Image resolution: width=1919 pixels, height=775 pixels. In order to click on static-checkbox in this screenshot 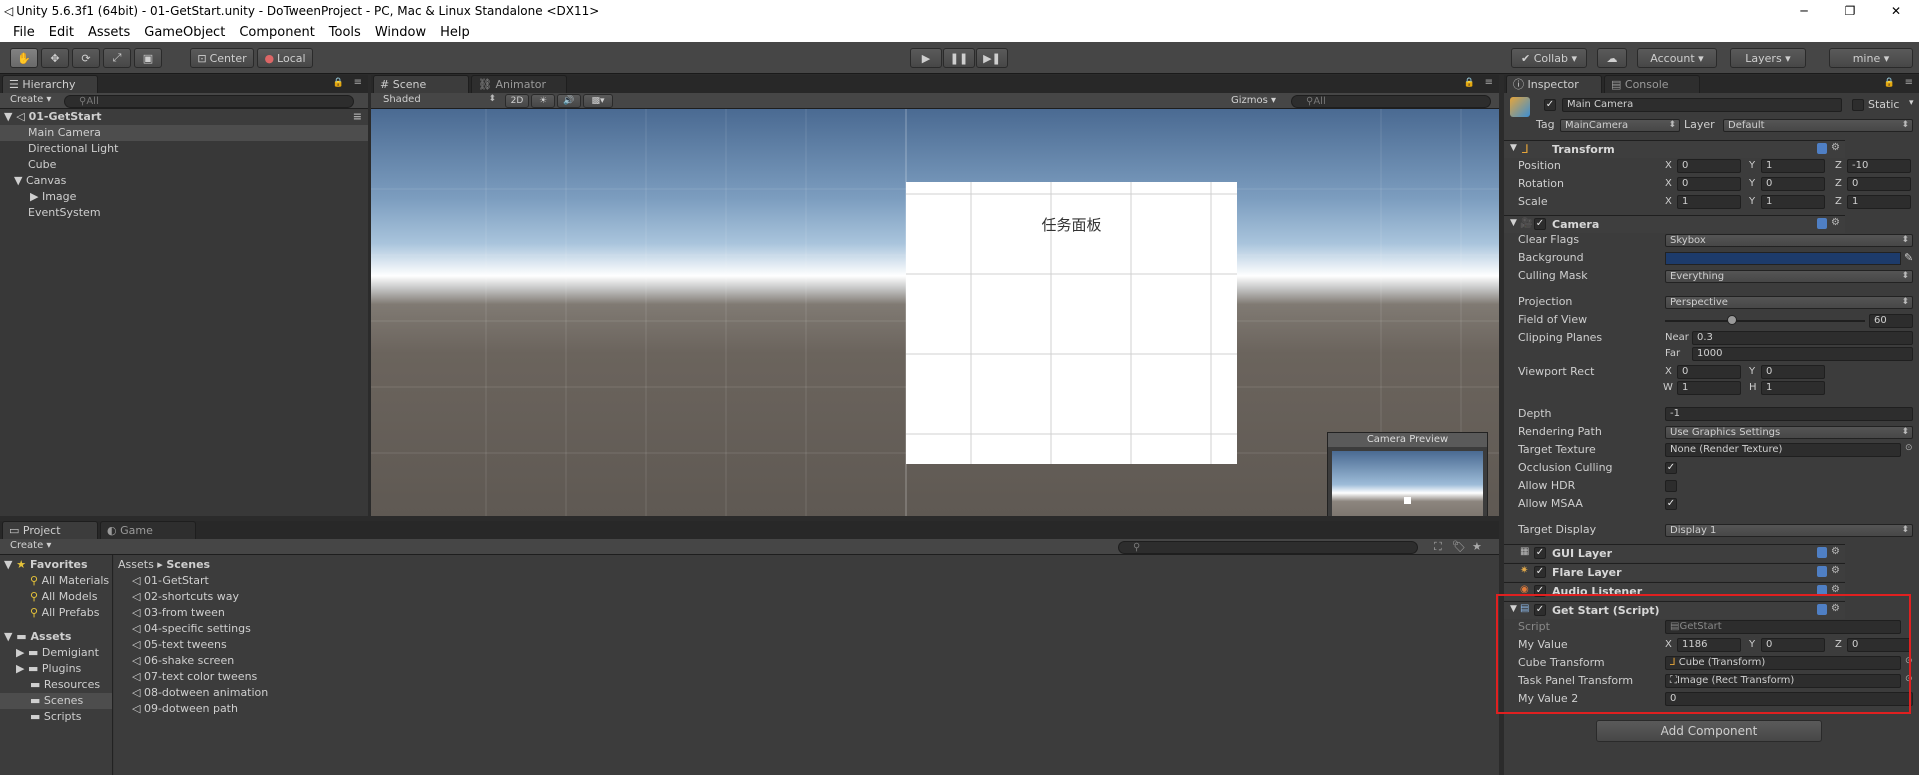, I will do `click(1858, 105)`.